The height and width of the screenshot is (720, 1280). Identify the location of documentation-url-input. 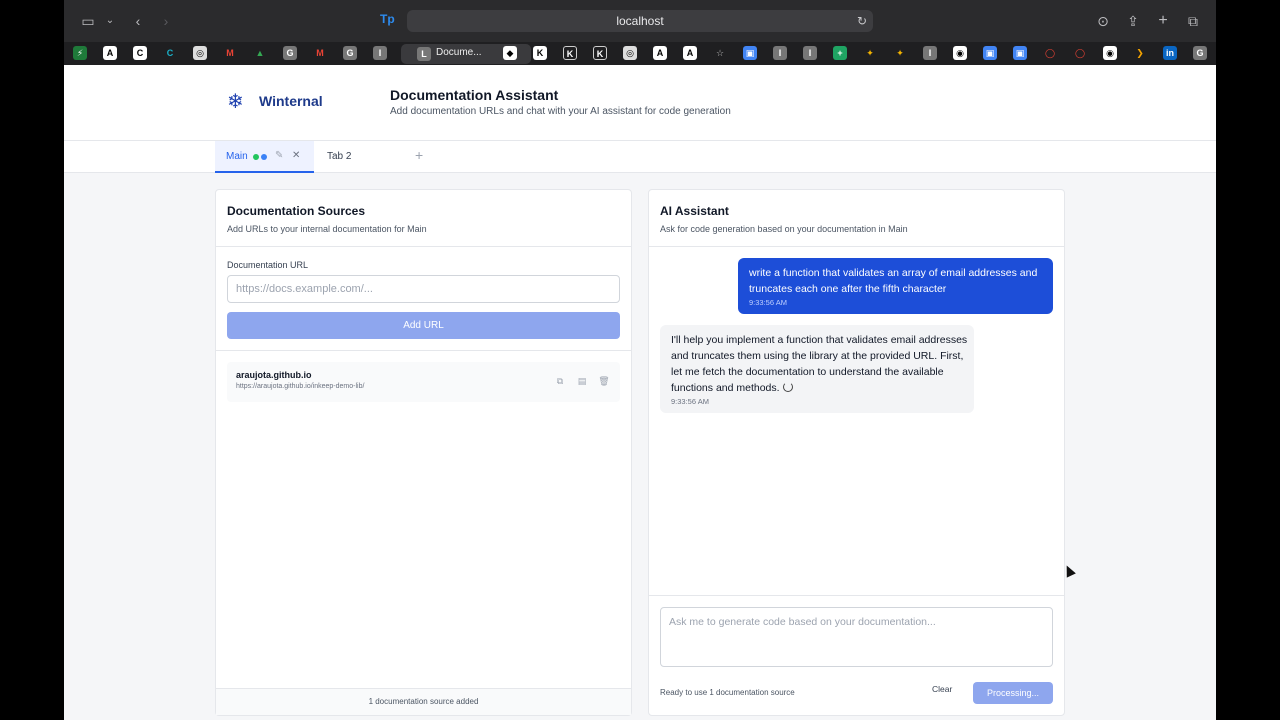
(423, 289).